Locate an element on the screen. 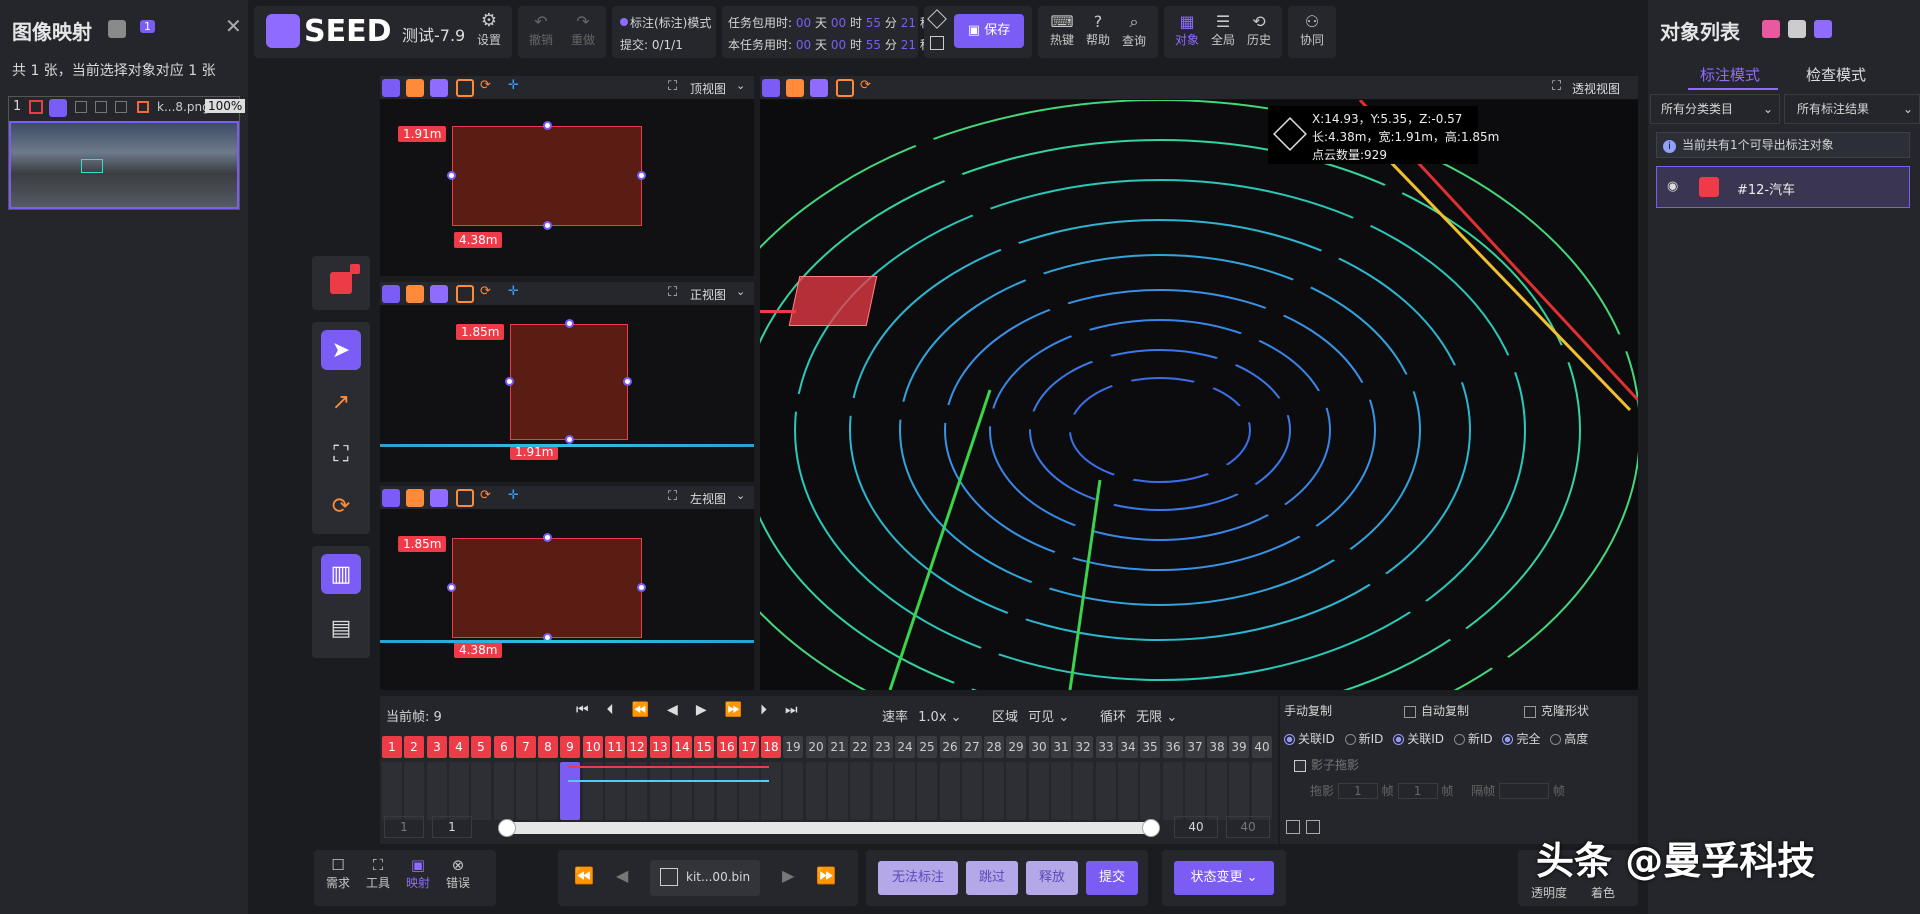 Image resolution: width=1920 pixels, height=914 pixels. badge-icon is located at coordinates (1823, 29).